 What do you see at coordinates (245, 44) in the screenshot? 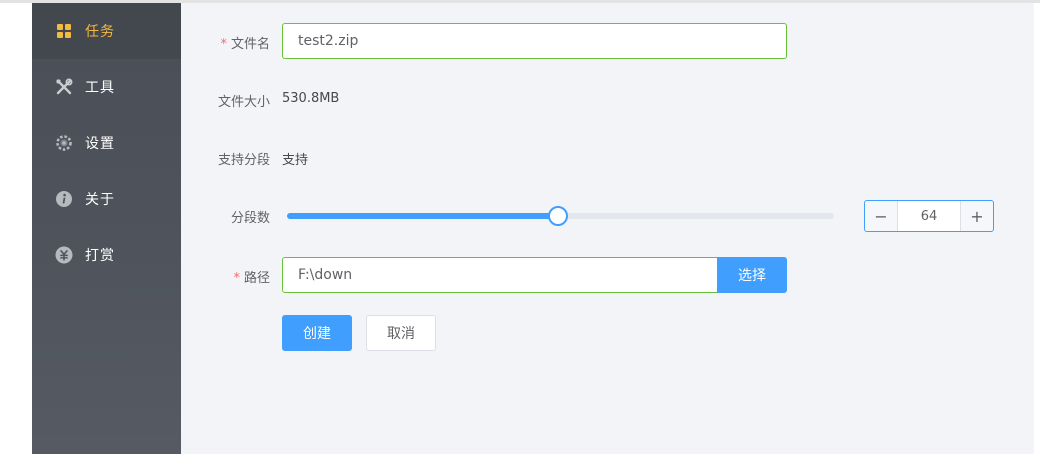
I see `filename-label: * 文件名` at bounding box center [245, 44].